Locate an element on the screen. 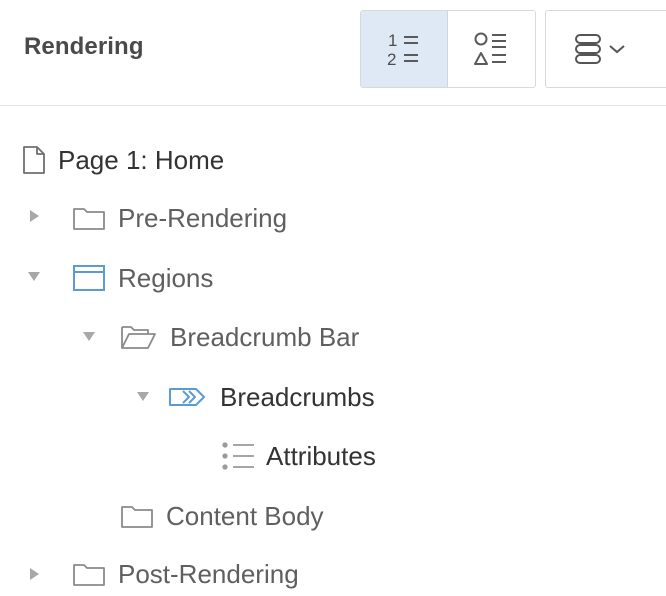  expand-toggle-post-rendering is located at coordinates (34, 574).